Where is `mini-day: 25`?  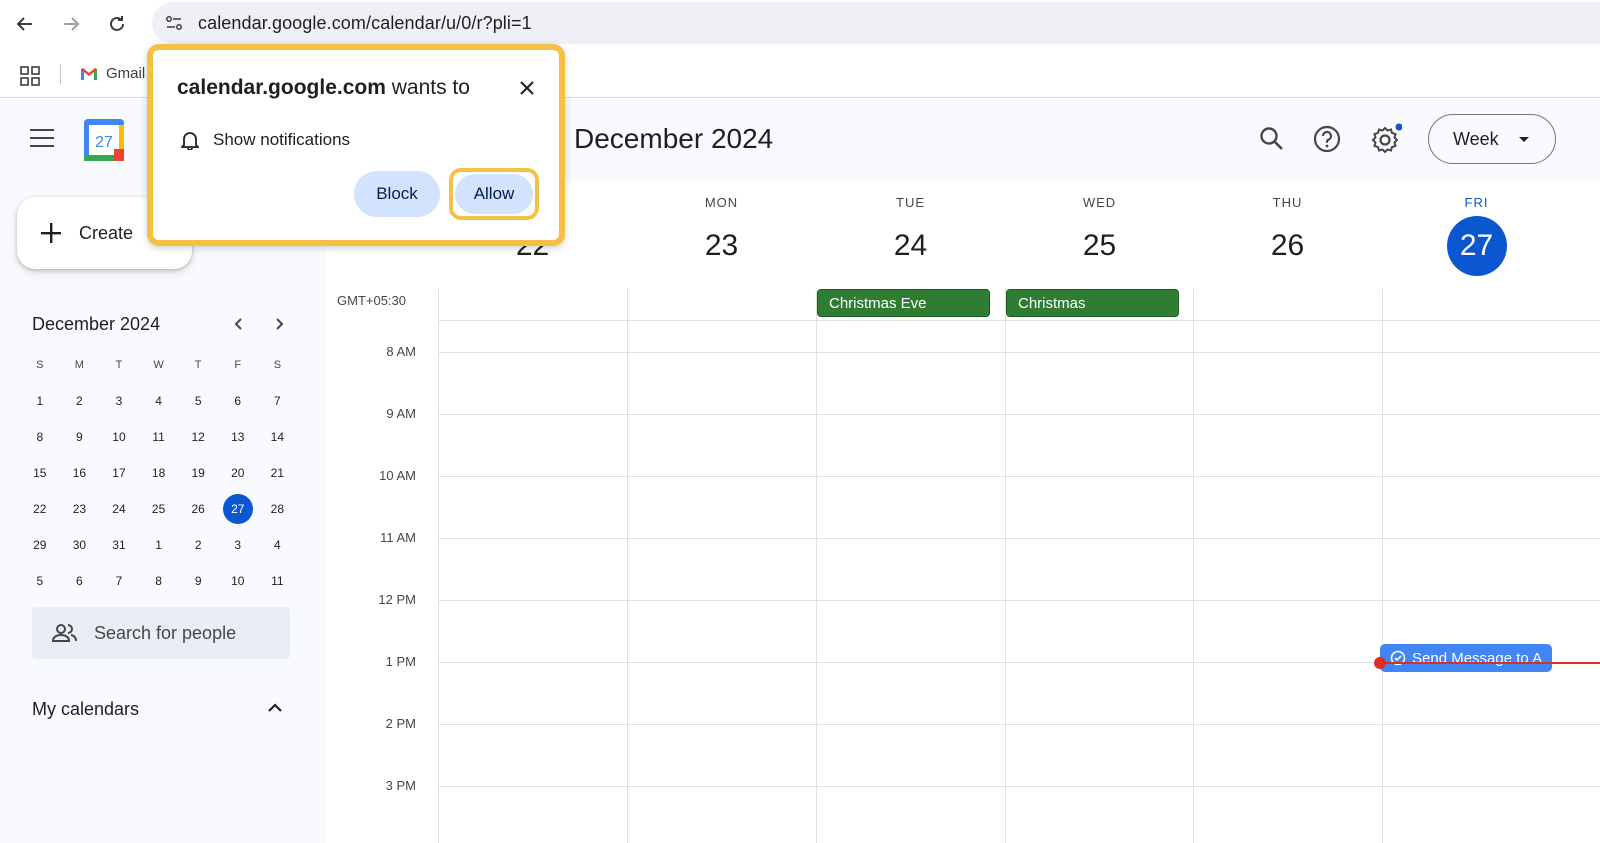
mini-day: 25 is located at coordinates (159, 509).